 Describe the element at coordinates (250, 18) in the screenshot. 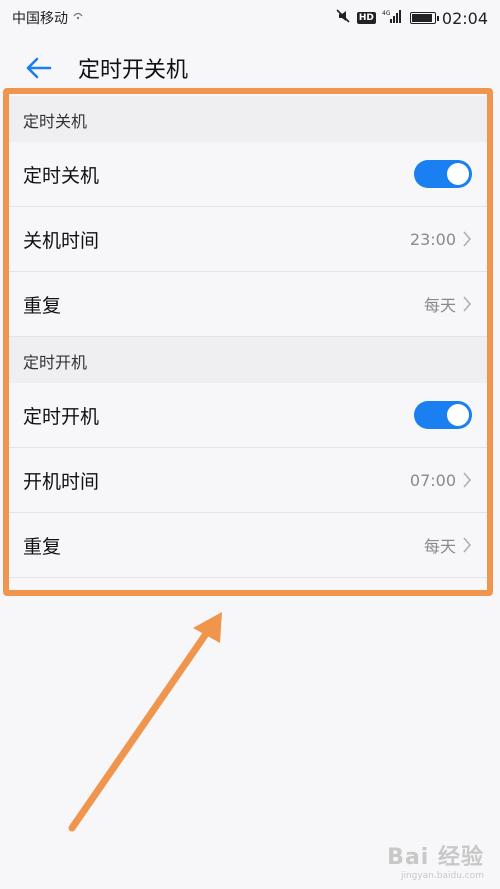

I see `status-bar: 中国移动 HD 4G 02:04` at that location.